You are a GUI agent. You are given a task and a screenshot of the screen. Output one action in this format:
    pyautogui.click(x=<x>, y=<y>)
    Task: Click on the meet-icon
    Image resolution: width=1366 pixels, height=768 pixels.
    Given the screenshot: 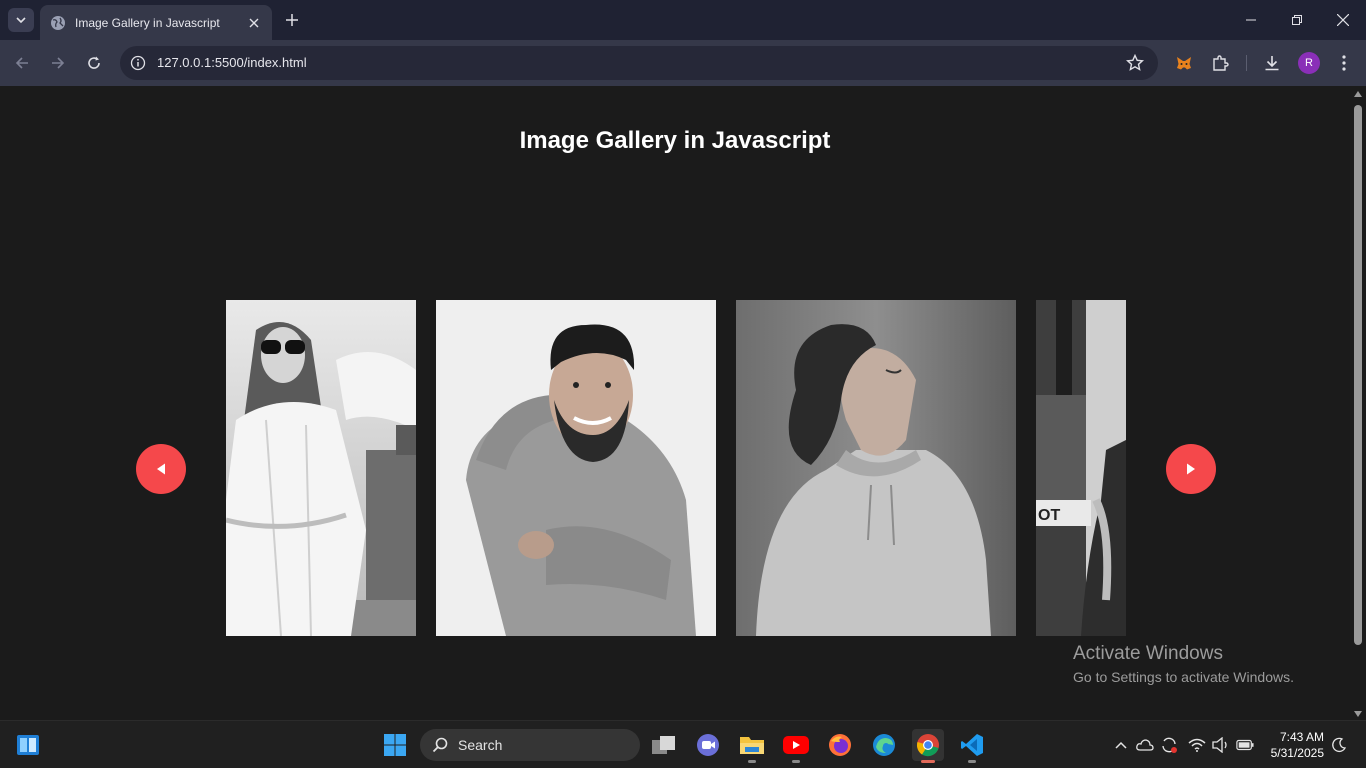 What is the action you would take?
    pyautogui.click(x=708, y=745)
    